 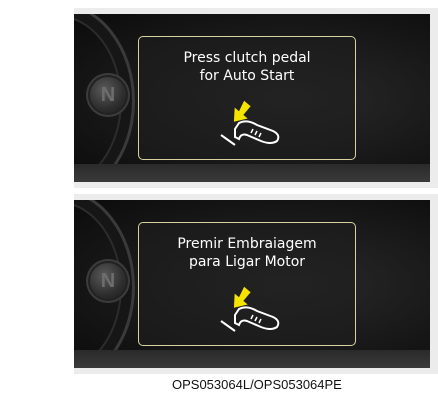 I want to click on message-text: Press clutch pedal for Auto Start, so click(x=247, y=67).